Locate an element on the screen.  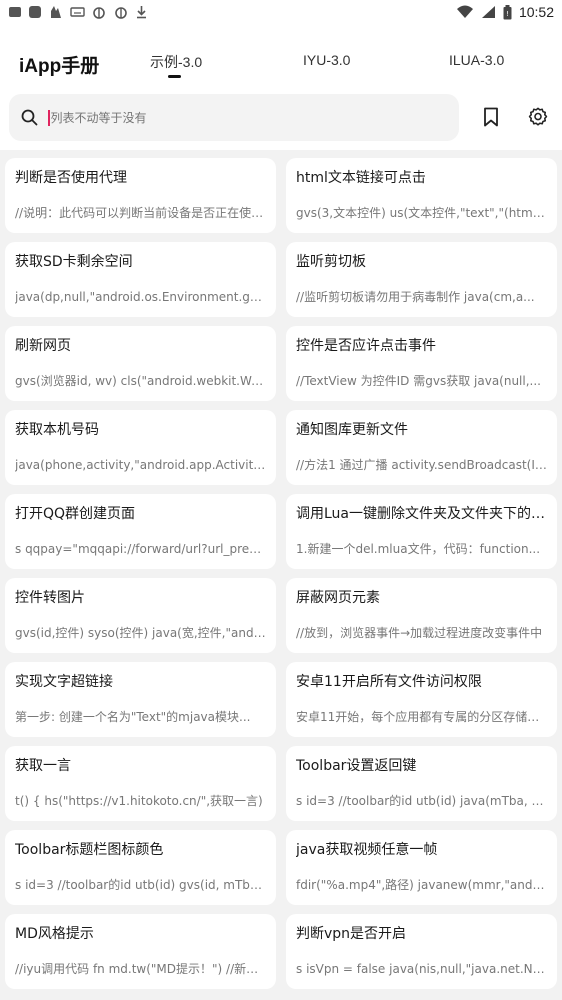
snippet-preview: t() { hs("https://v1.hitokoto.cn/",获取一言) is located at coordinates (139, 801).